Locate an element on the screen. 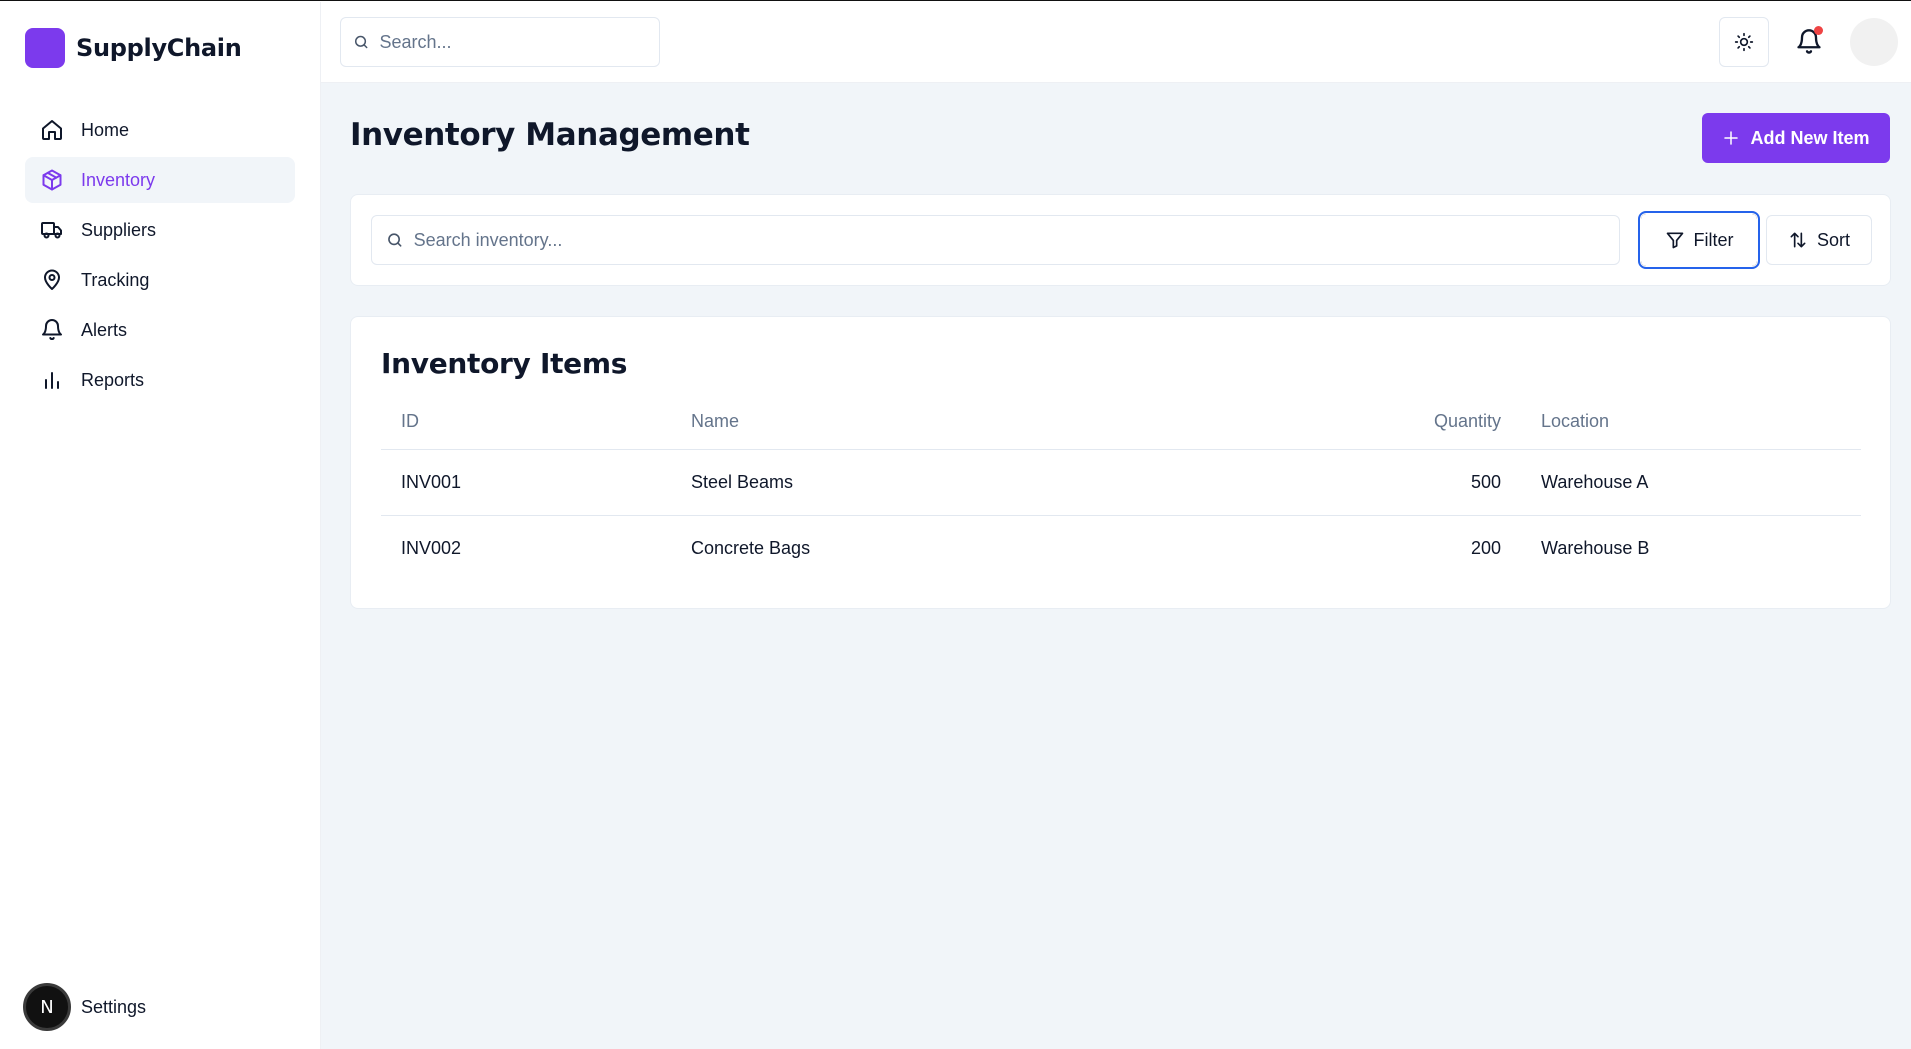 The width and height of the screenshot is (1911, 1049). truck-icon is located at coordinates (51, 230).